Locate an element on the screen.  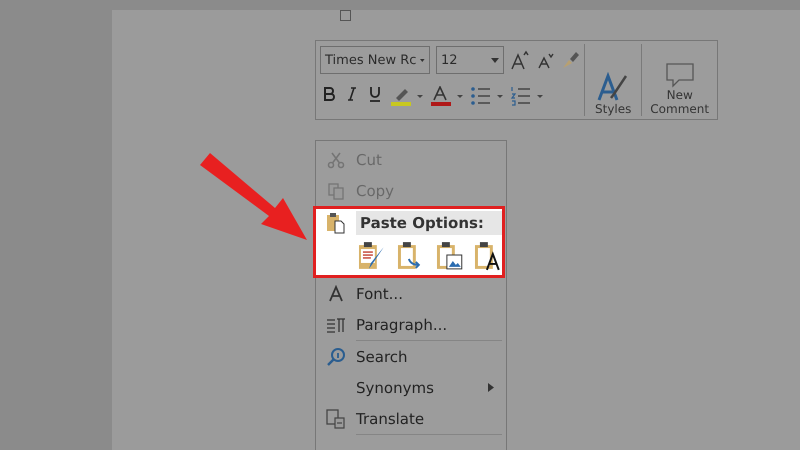
paste-options-heading: Paste Options: is located at coordinates (429, 223).